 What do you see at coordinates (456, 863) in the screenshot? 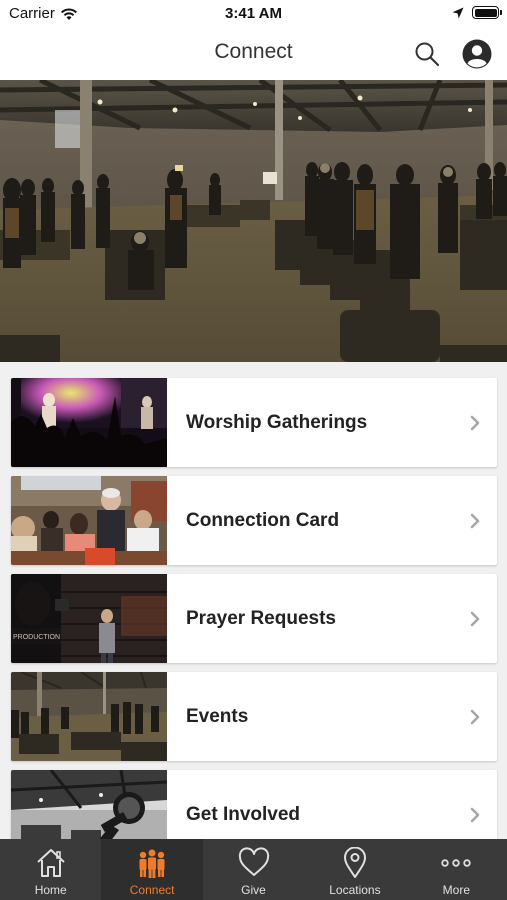
I see `more-dots-icon` at bounding box center [456, 863].